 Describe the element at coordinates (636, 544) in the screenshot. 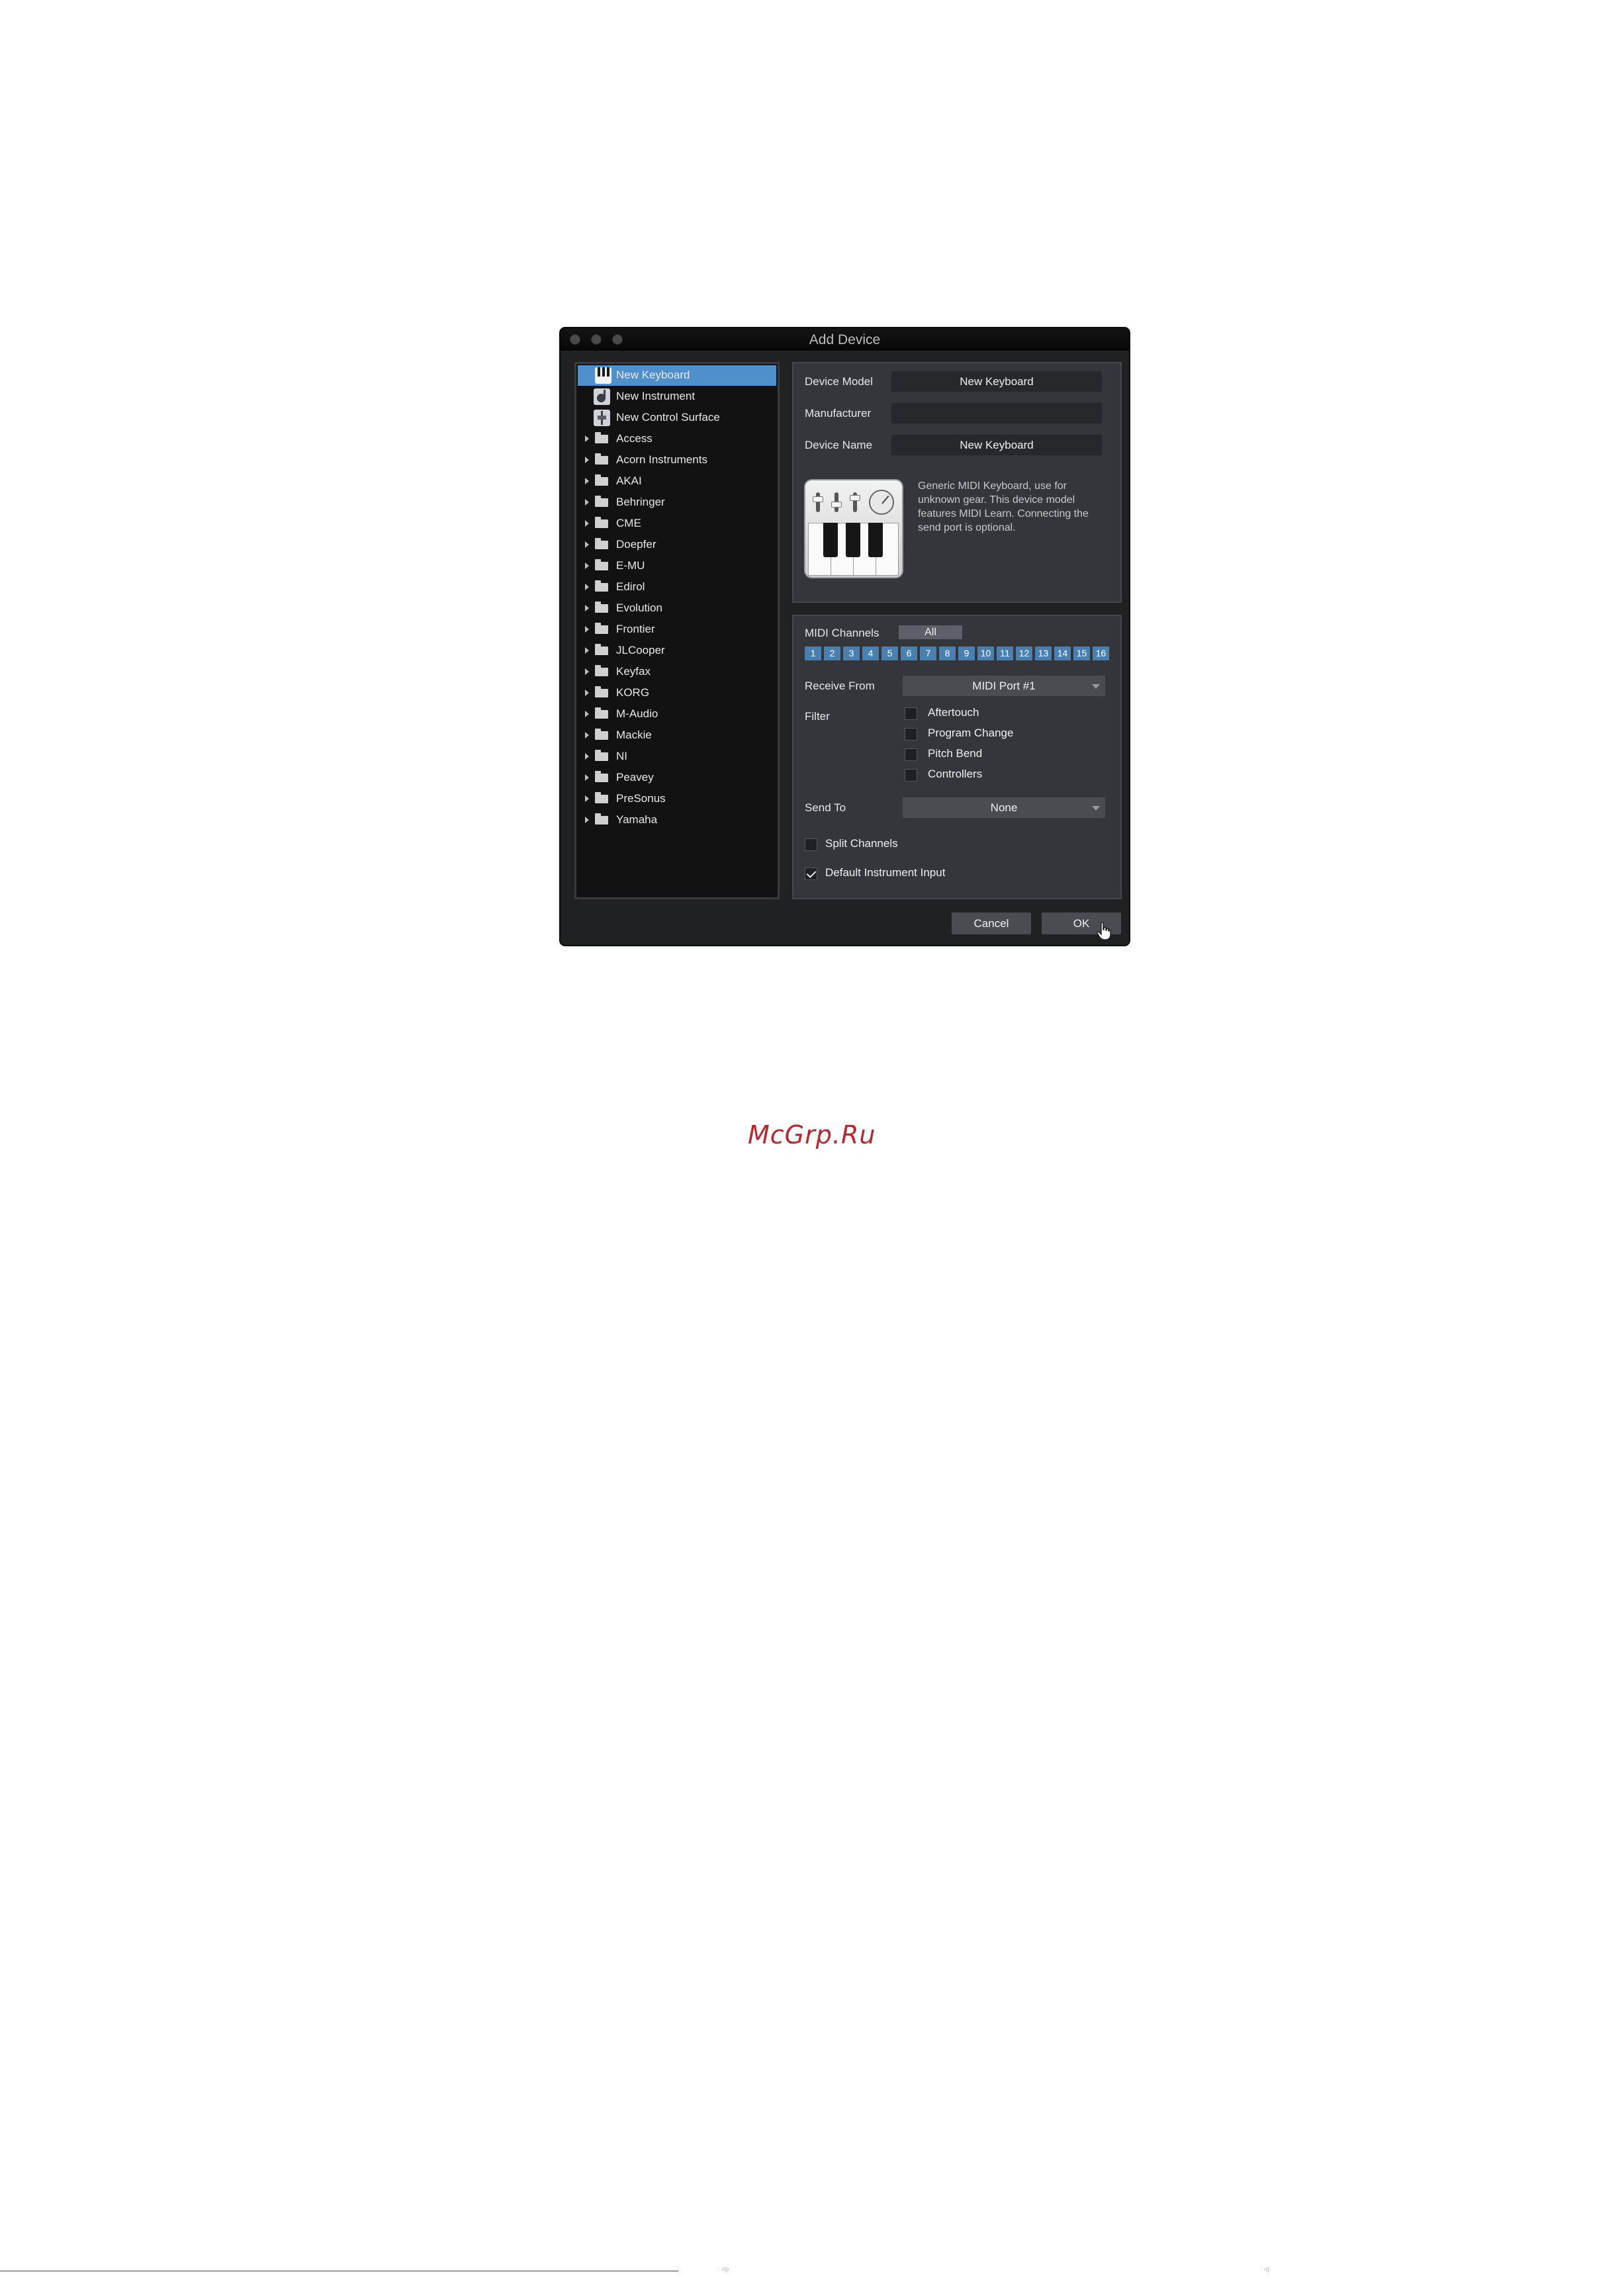

I see `list-item-label: Doepfer` at that location.